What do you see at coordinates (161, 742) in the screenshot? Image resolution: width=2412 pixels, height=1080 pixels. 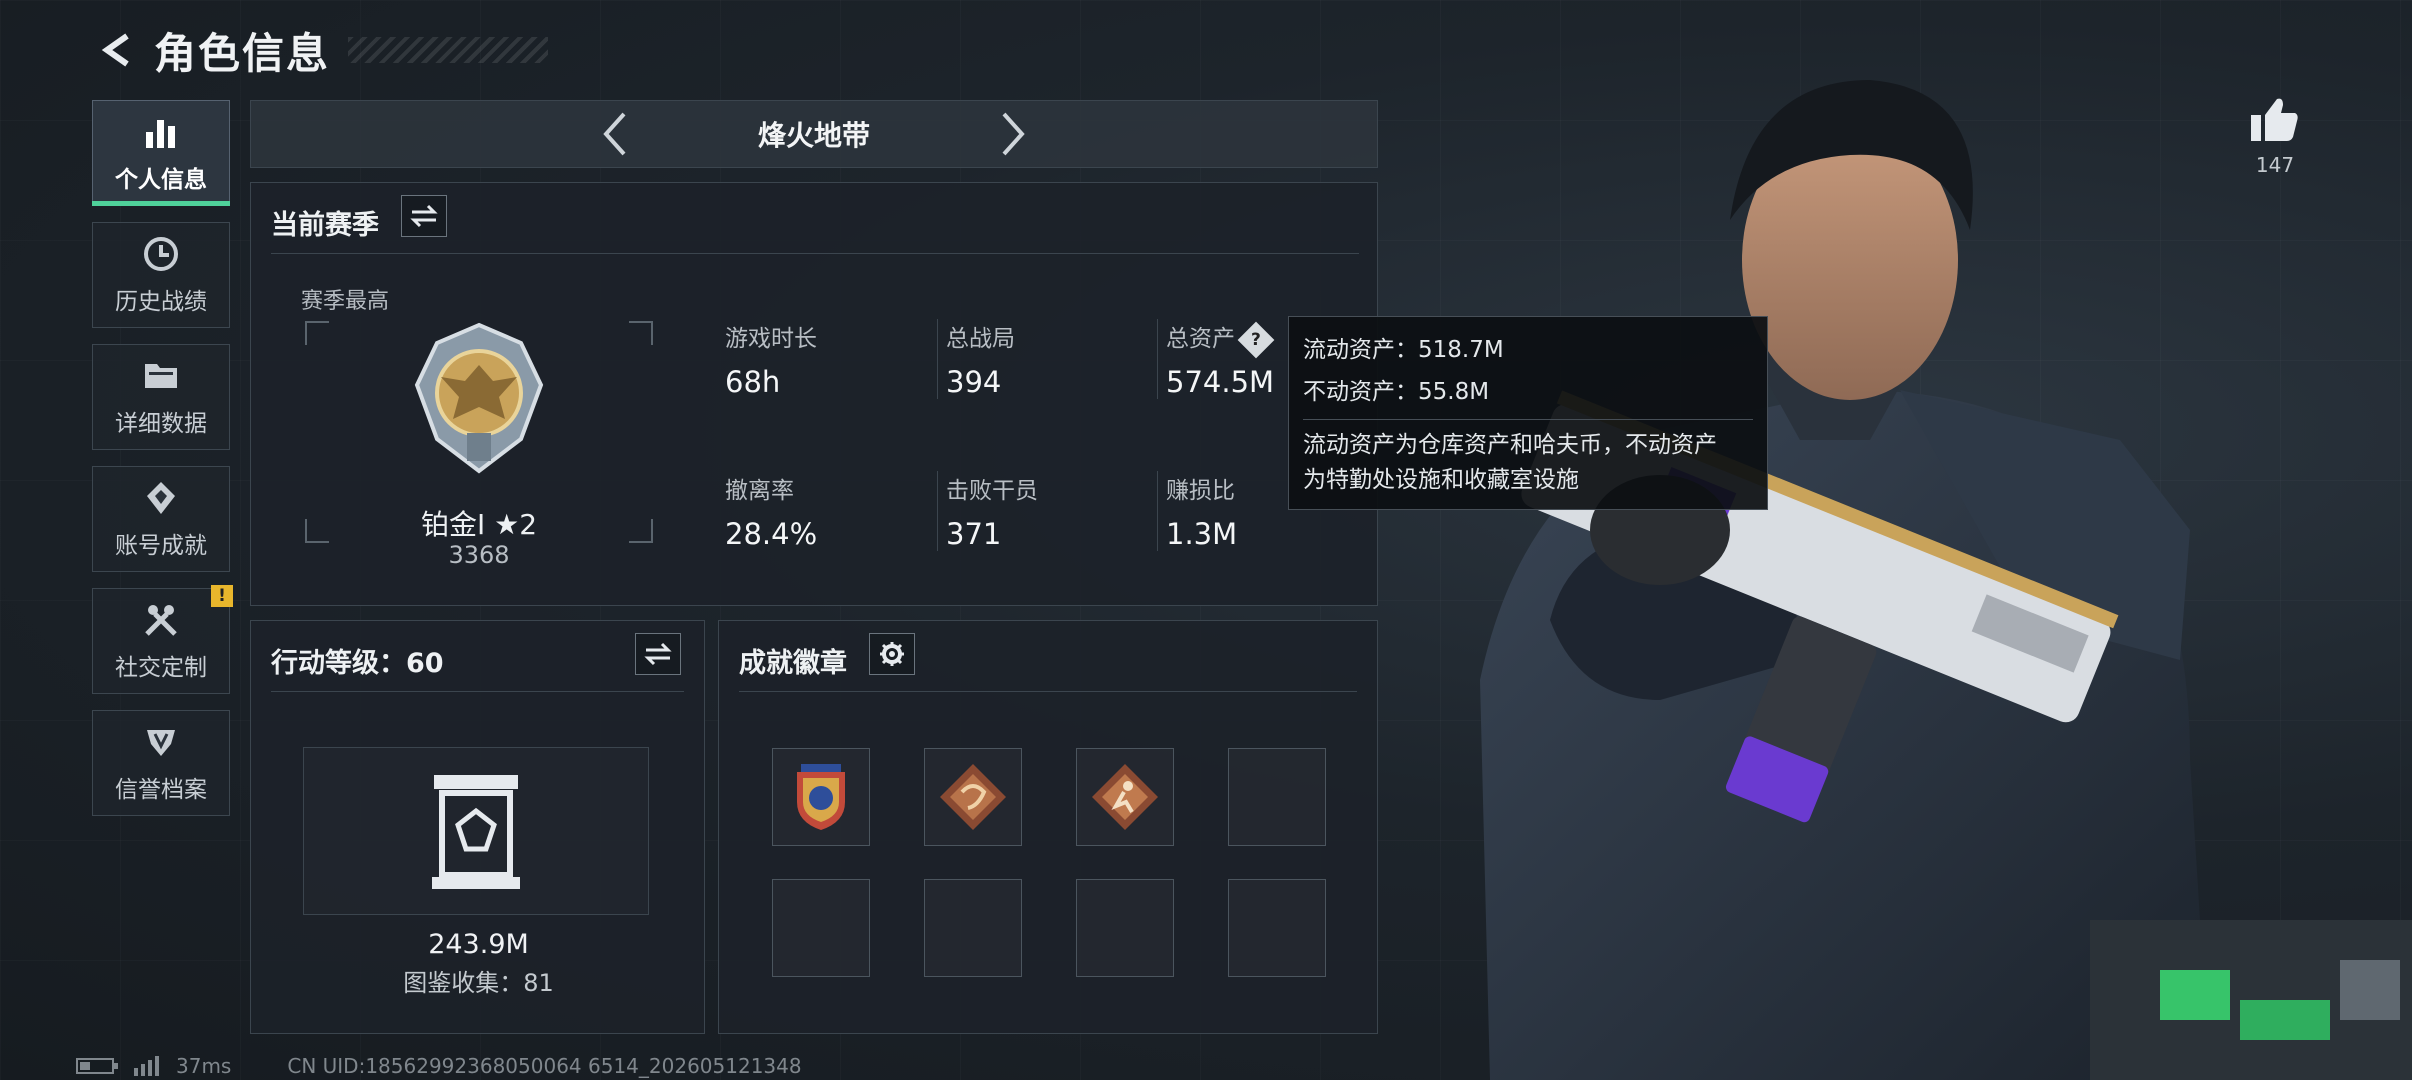 I see `reputation-icon` at bounding box center [161, 742].